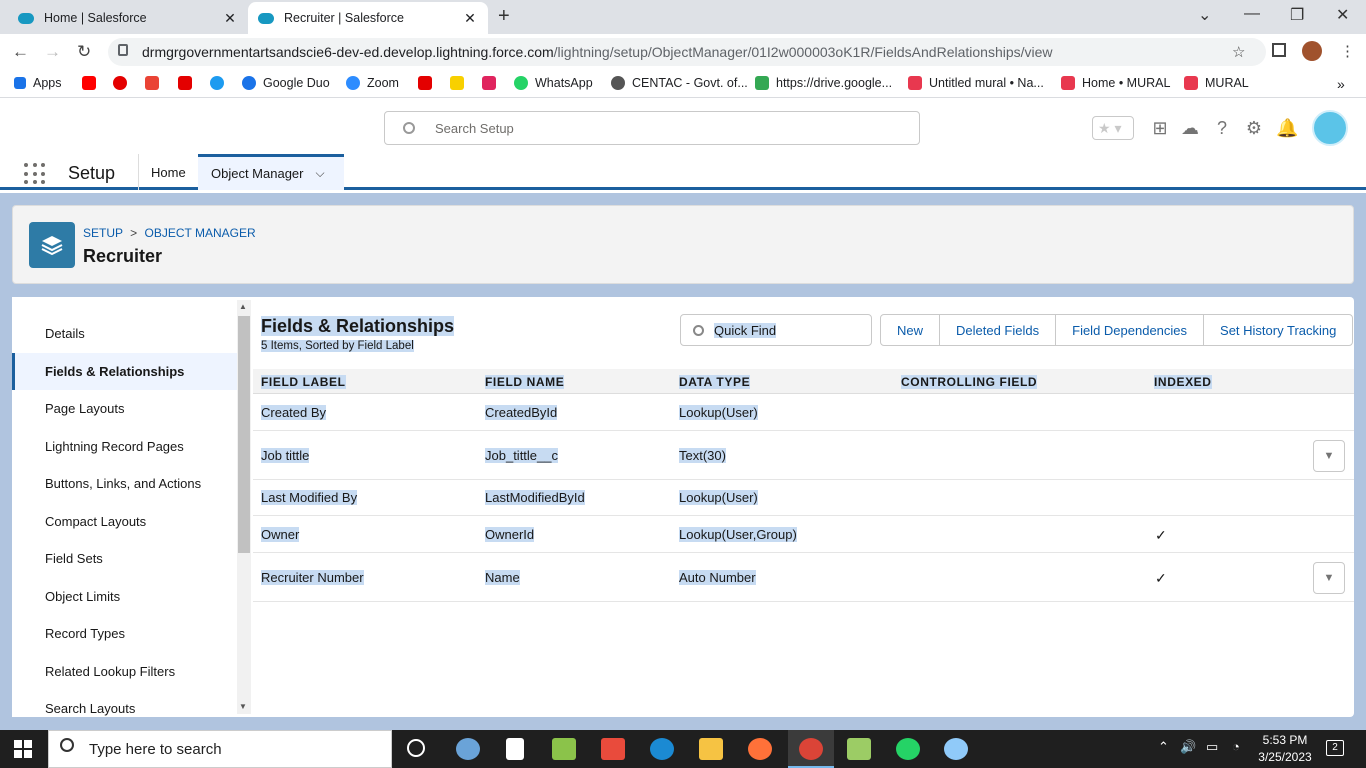 The width and height of the screenshot is (1366, 768). Describe the element at coordinates (956, 749) in the screenshot. I see `paint-palette-icon` at that location.